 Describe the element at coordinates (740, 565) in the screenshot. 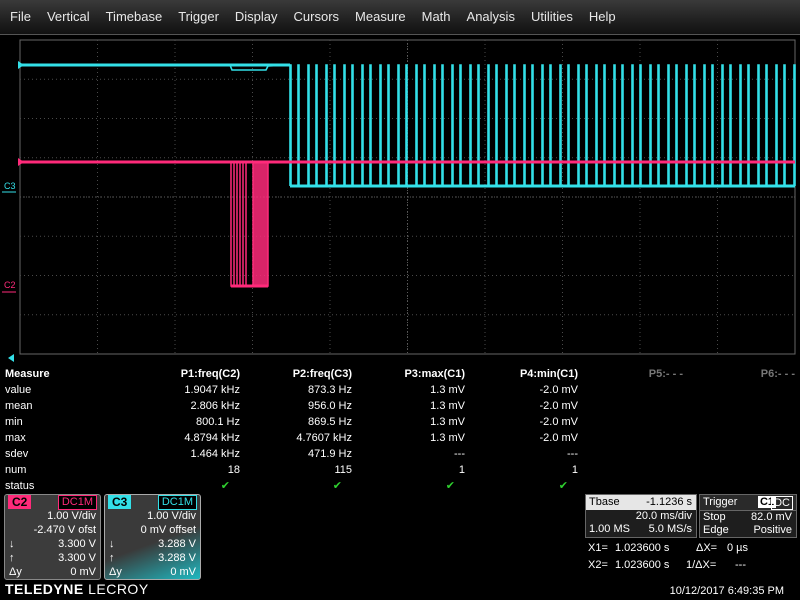

I see `inv-dx-value: ---` at that location.